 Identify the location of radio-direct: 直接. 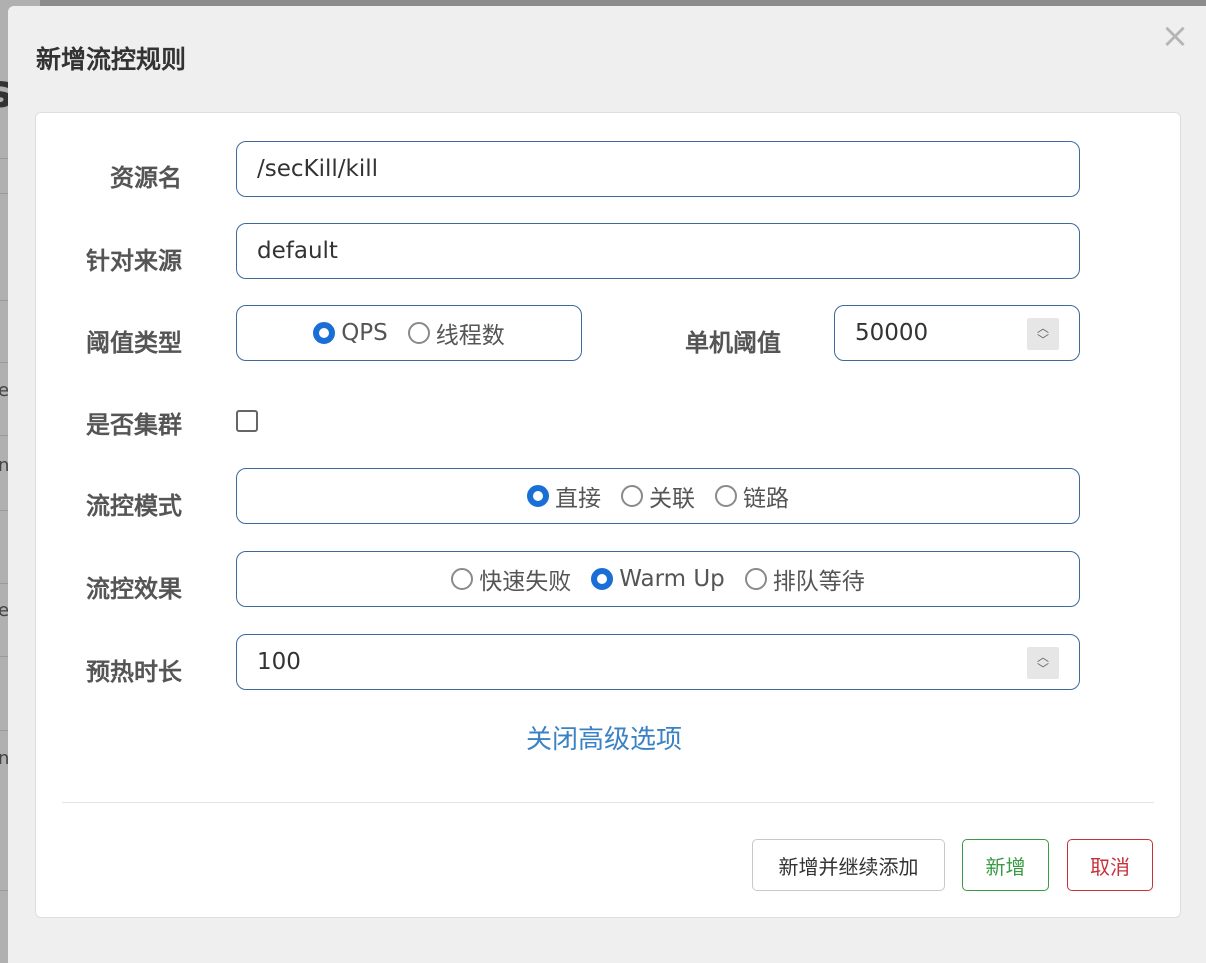
(564, 496).